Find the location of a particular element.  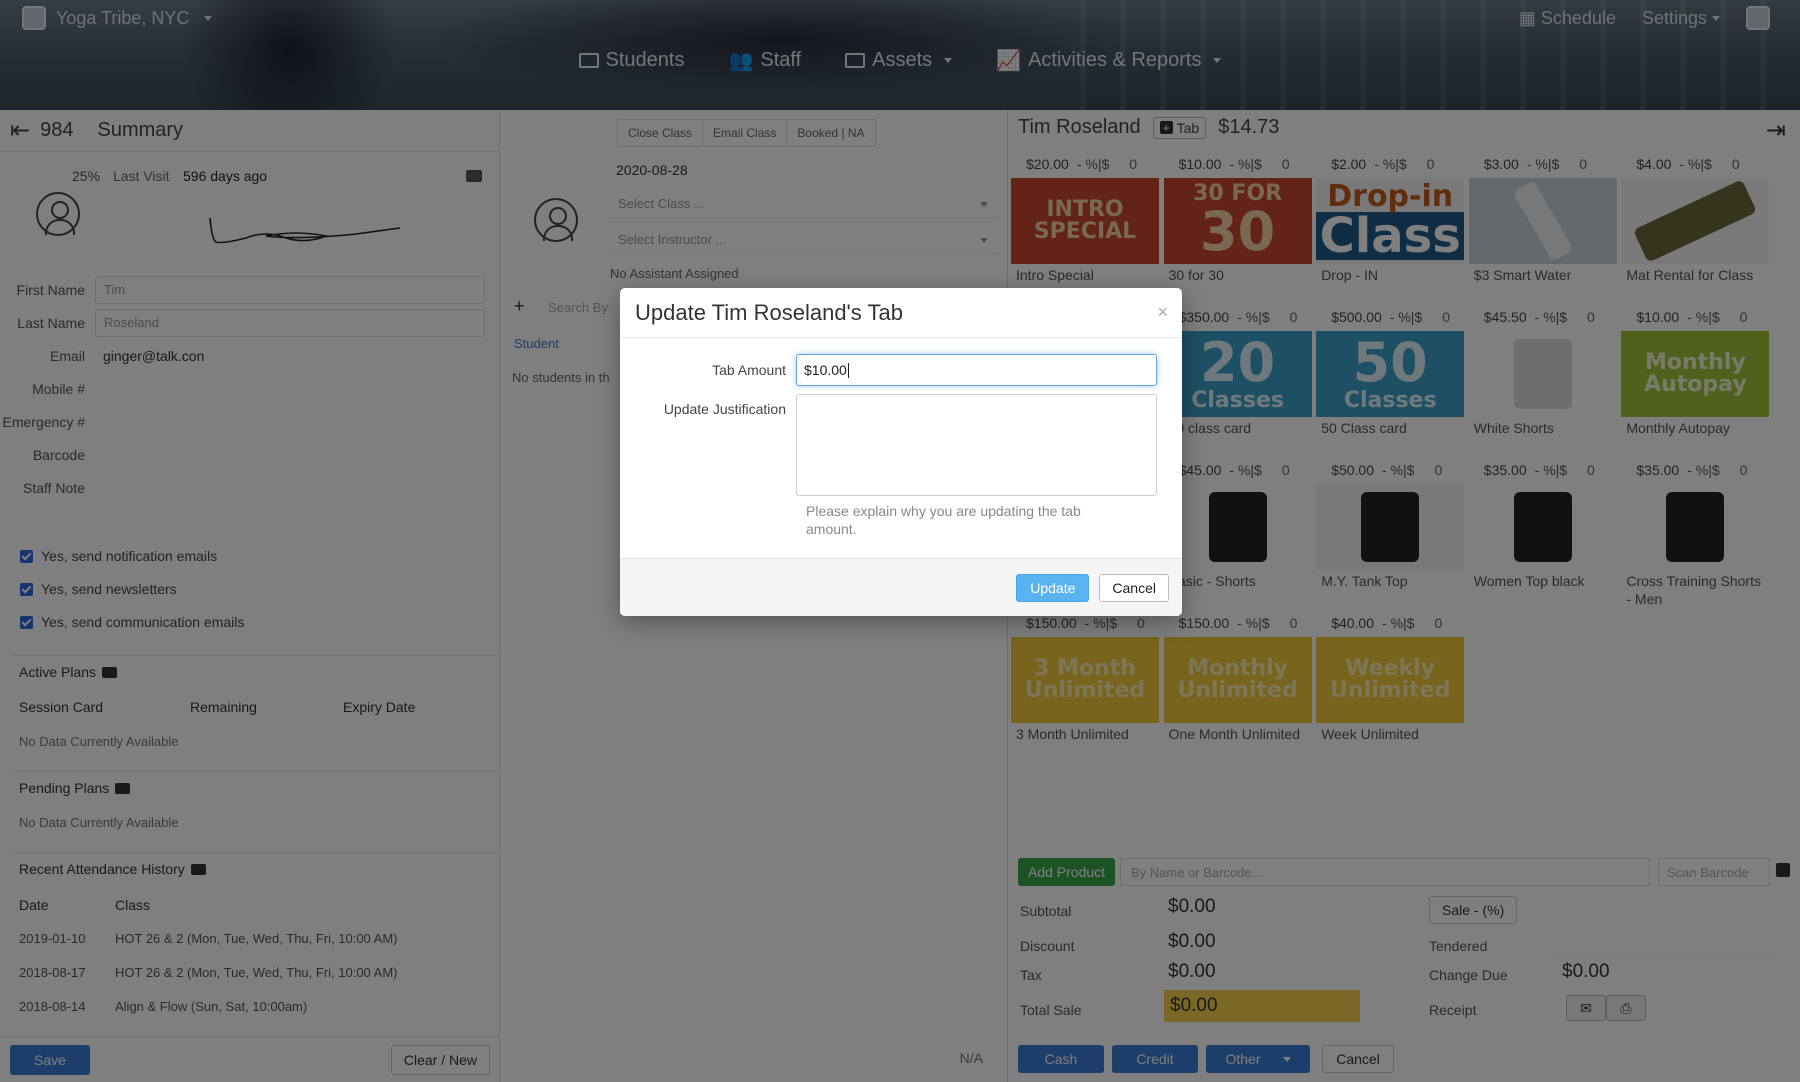

justification-label: Update Justification is located at coordinates (724, 409).